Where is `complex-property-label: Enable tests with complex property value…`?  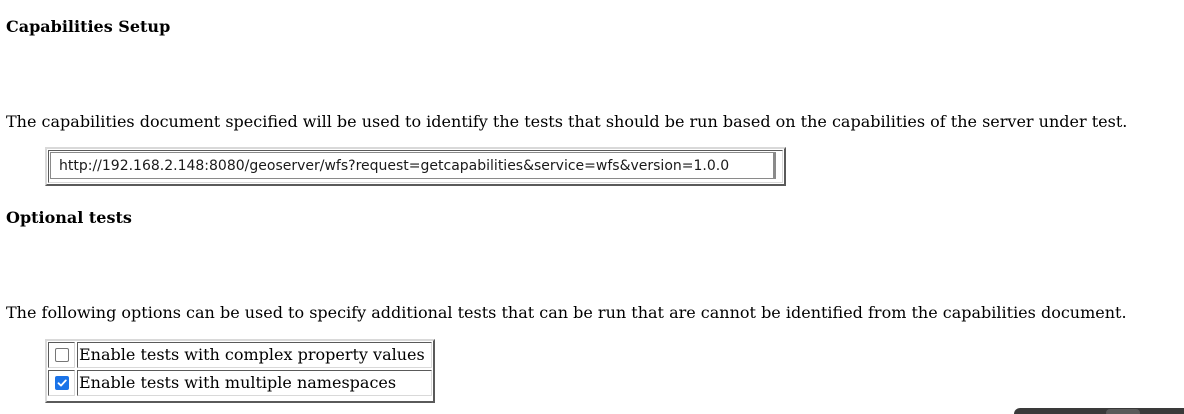 complex-property-label: Enable tests with complex property value… is located at coordinates (254, 355).